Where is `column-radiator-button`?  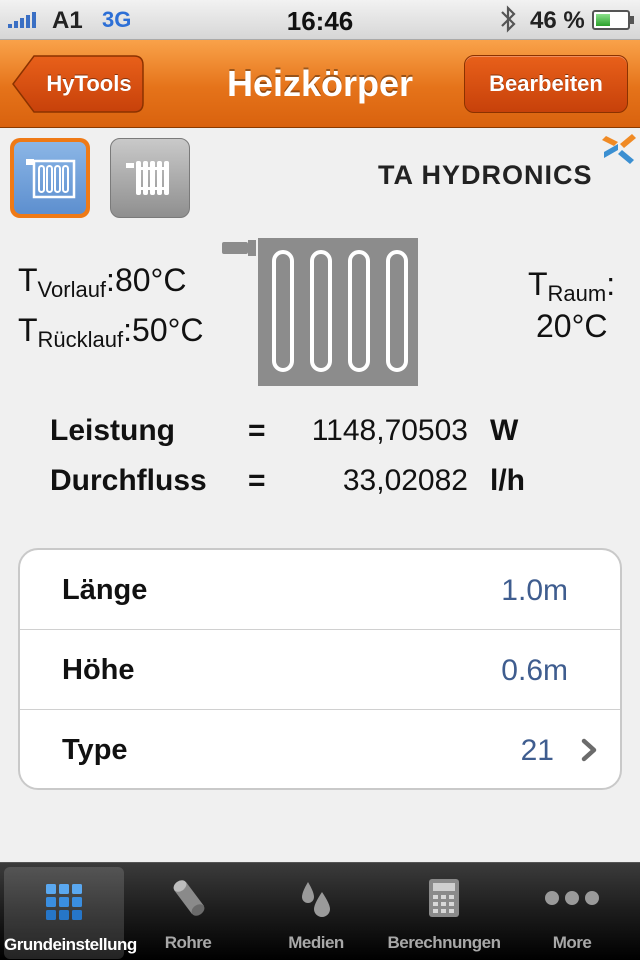
column-radiator-button is located at coordinates (150, 178).